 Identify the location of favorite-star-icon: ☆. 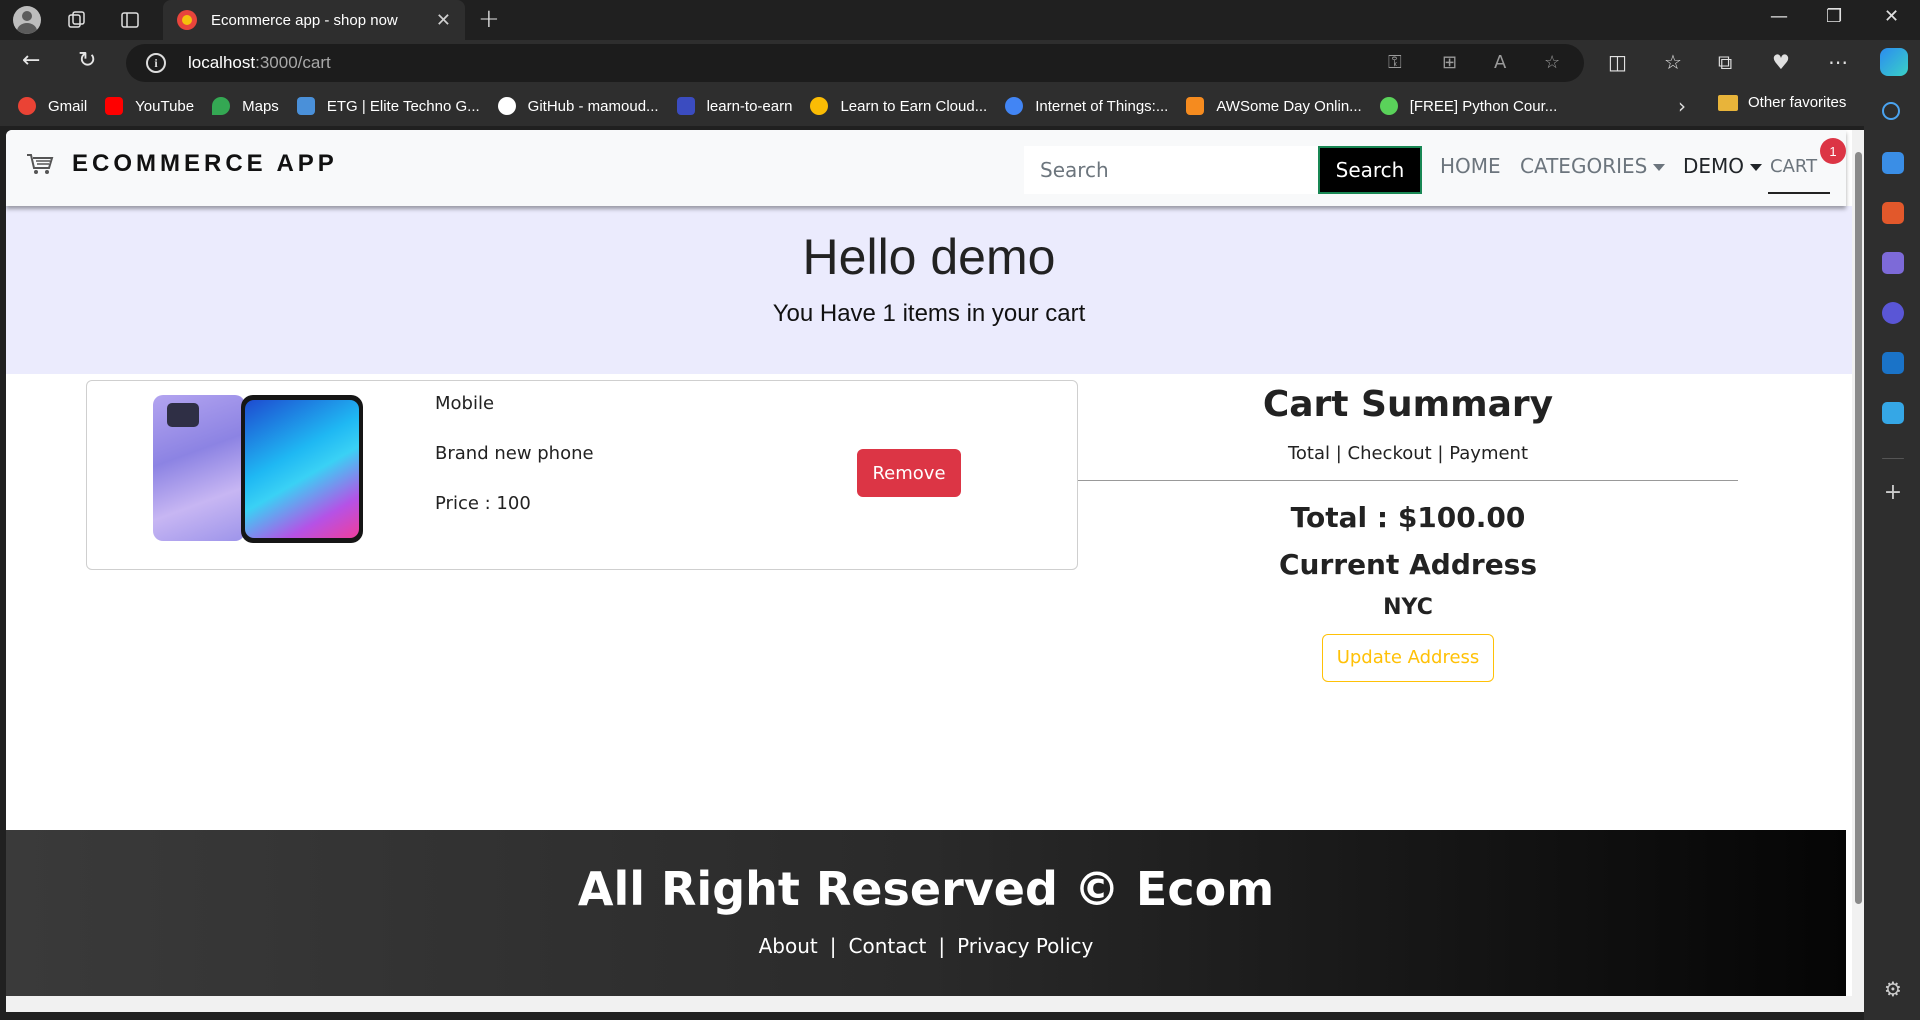
(1552, 62).